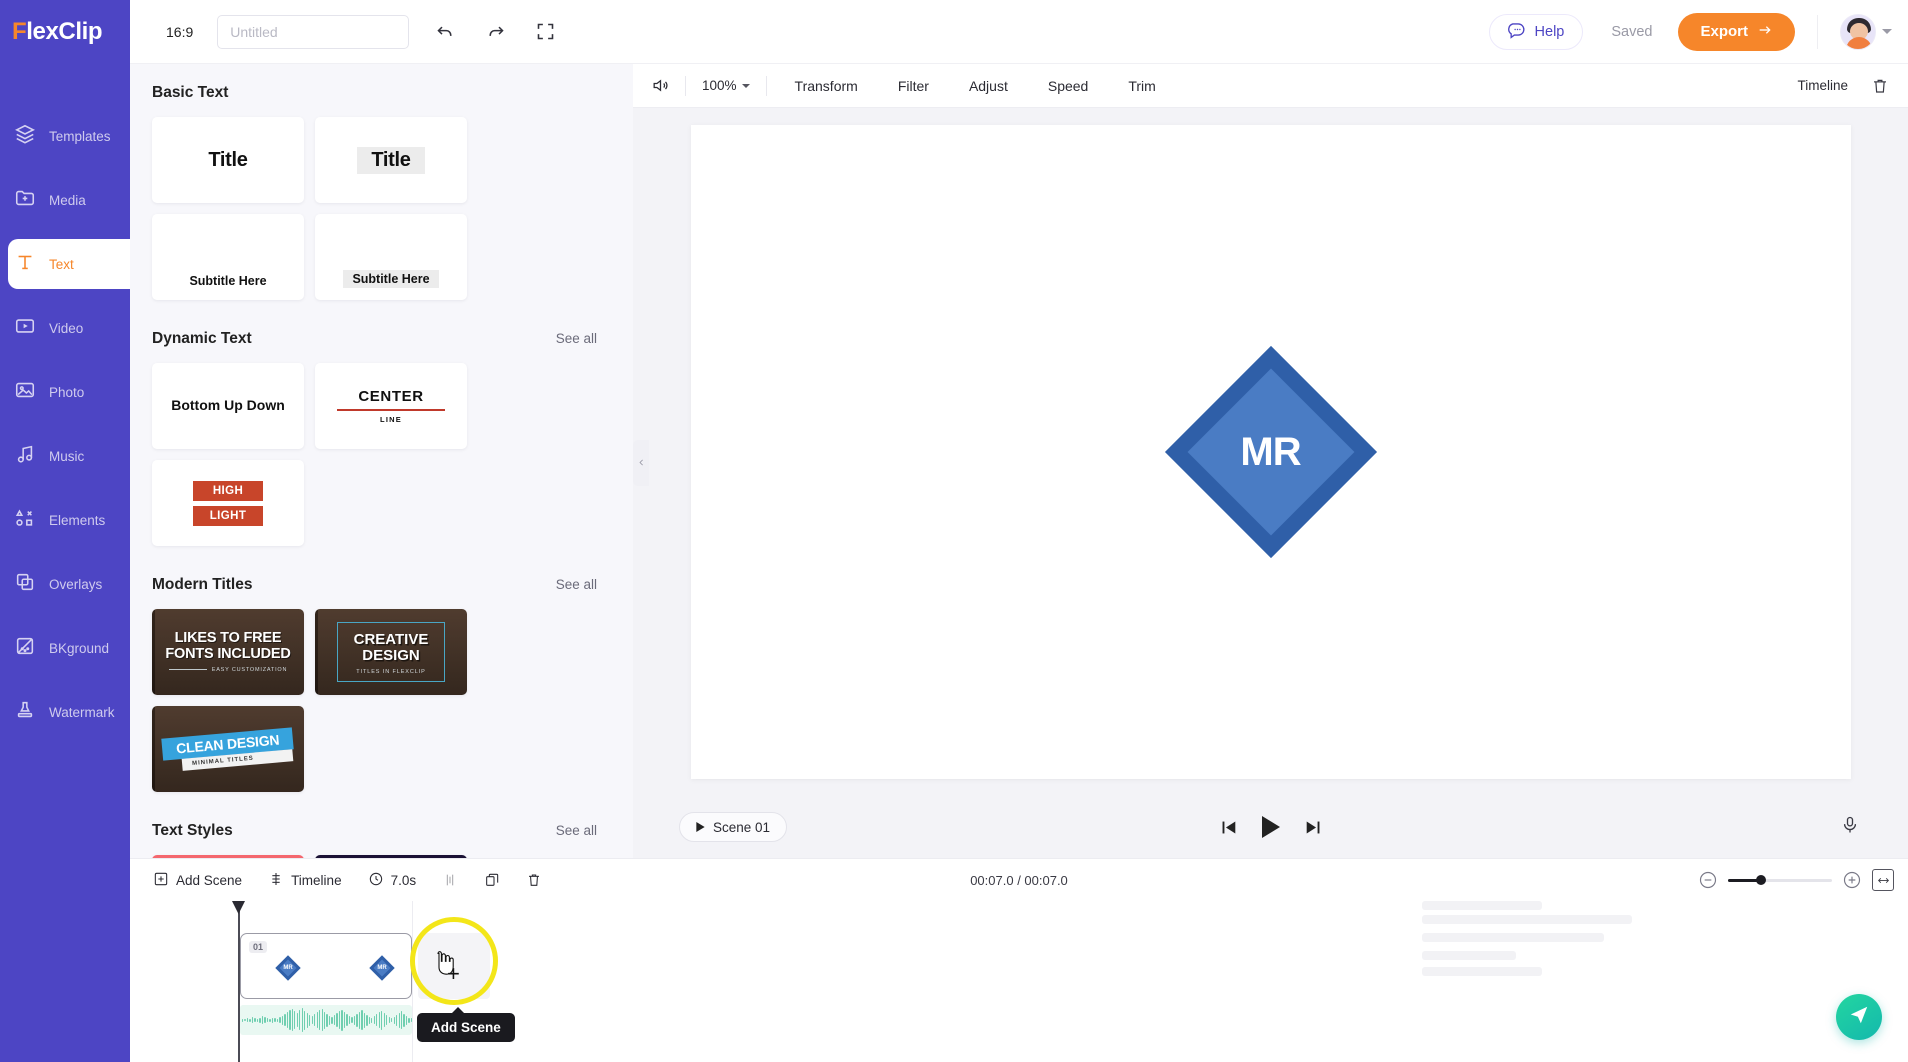 The image size is (1908, 1062). I want to click on sidebar-item-media: Media, so click(65, 200).